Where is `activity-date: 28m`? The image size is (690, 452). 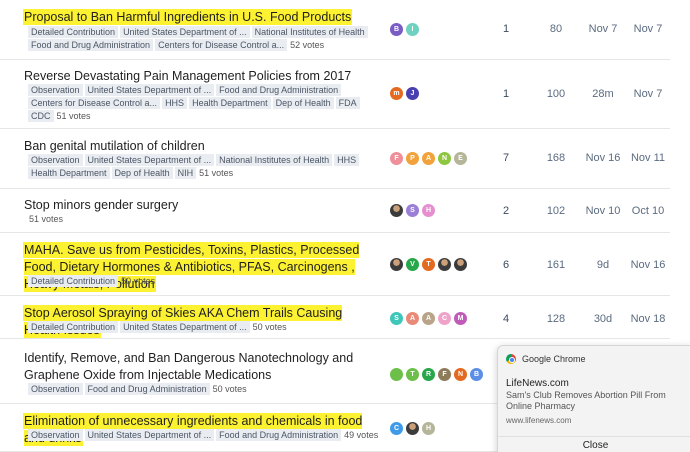
activity-date: 28m is located at coordinates (603, 94).